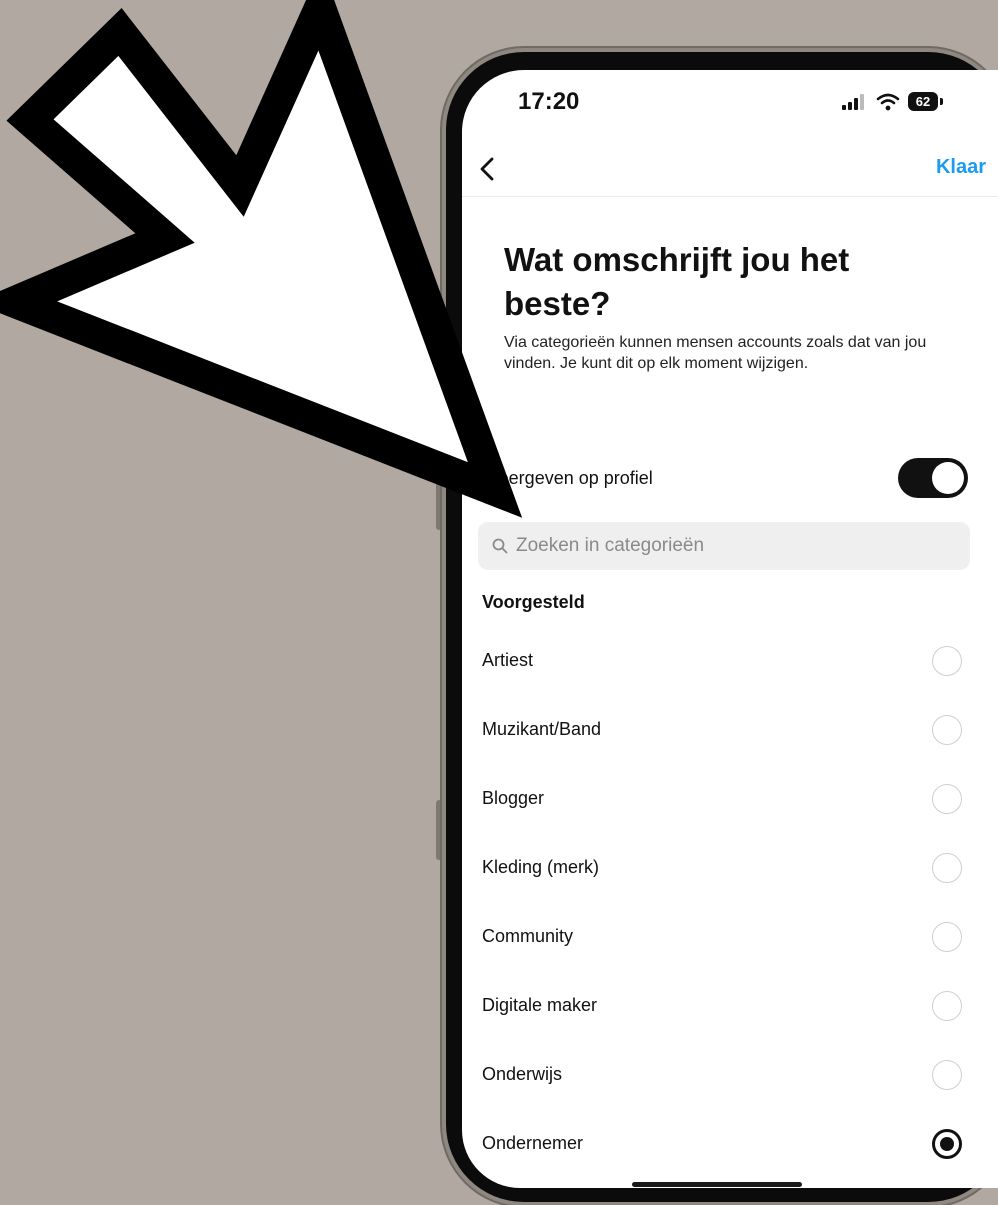 This screenshot has height=1205, width=998. What do you see at coordinates (730, 662) in the screenshot?
I see `category-item: Artiest` at bounding box center [730, 662].